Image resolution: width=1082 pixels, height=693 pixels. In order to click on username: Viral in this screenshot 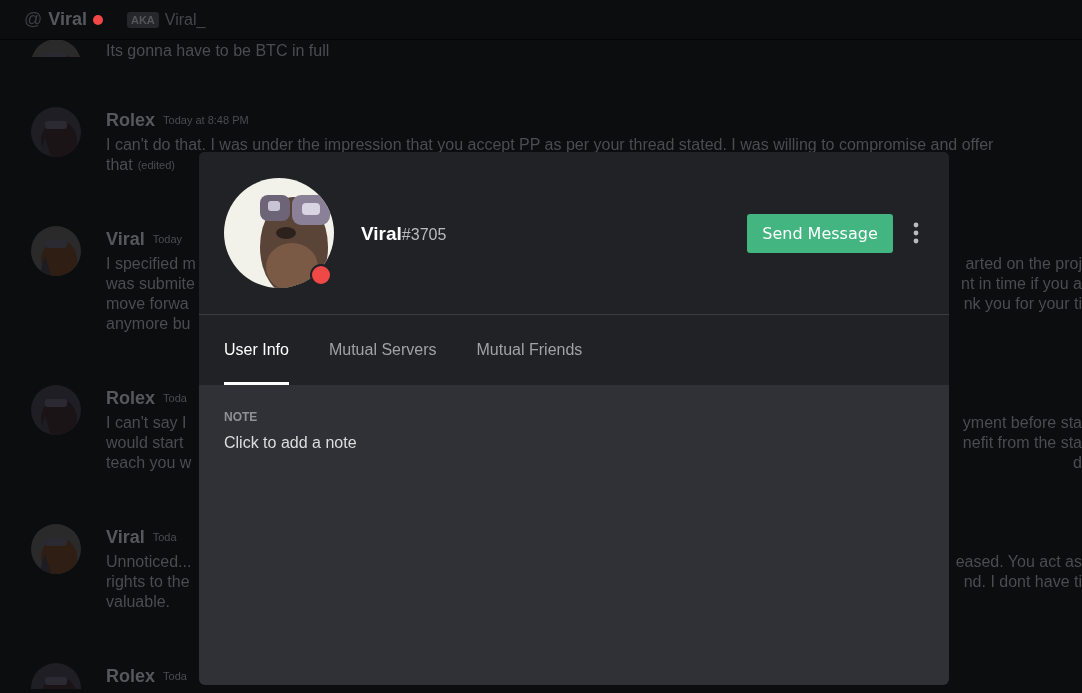, I will do `click(381, 234)`.